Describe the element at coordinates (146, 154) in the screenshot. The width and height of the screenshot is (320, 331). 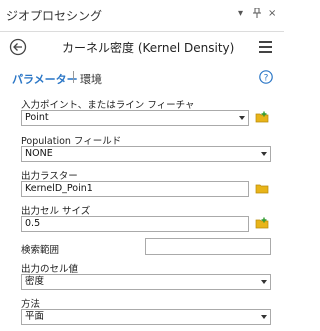
I see `population-field-dropdown: NONE` at that location.